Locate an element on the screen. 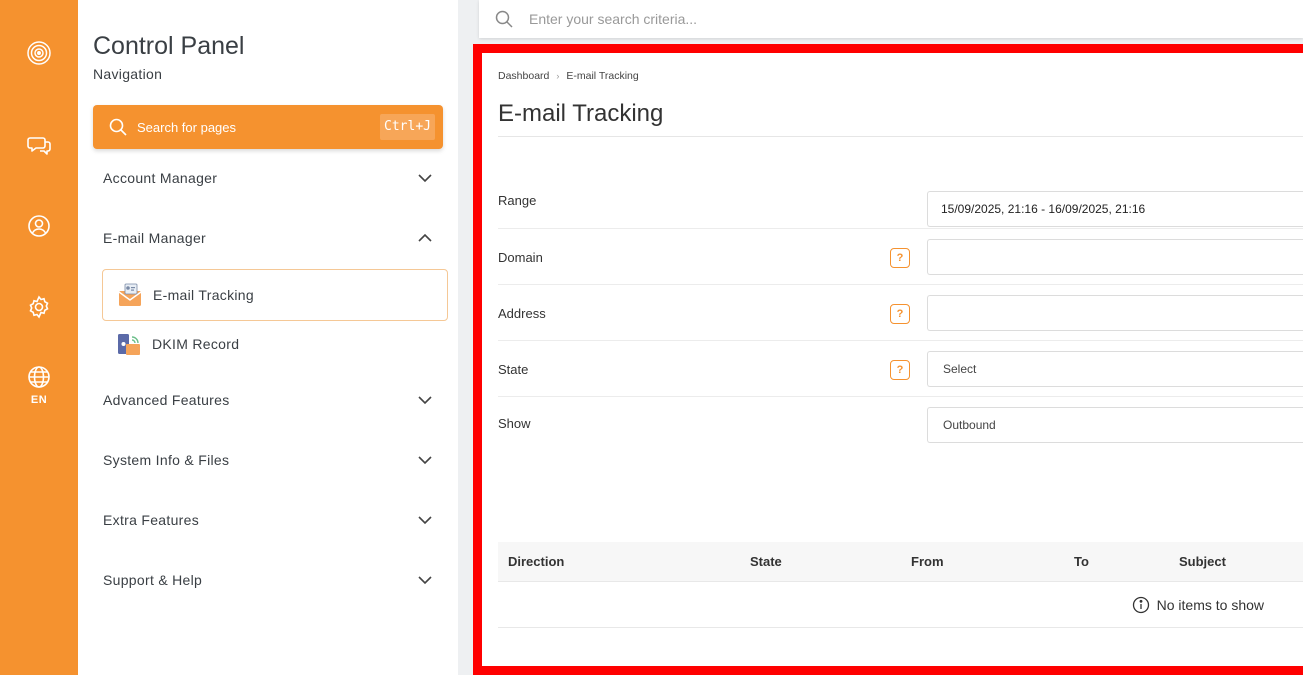 Image resolution: width=1303 pixels, height=675 pixels. sidebar-subitem-label: E-mail Tracking is located at coordinates (203, 295).